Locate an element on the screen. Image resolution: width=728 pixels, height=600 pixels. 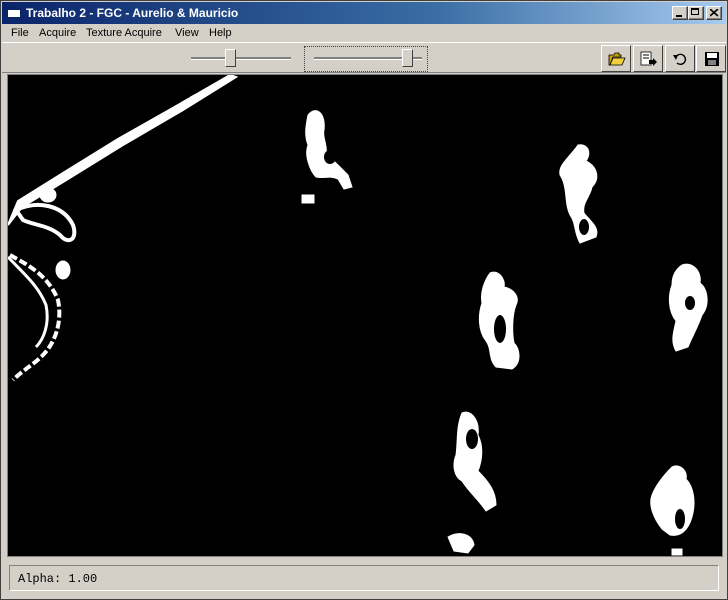
open-folder-icon is located at coordinates (617, 59).